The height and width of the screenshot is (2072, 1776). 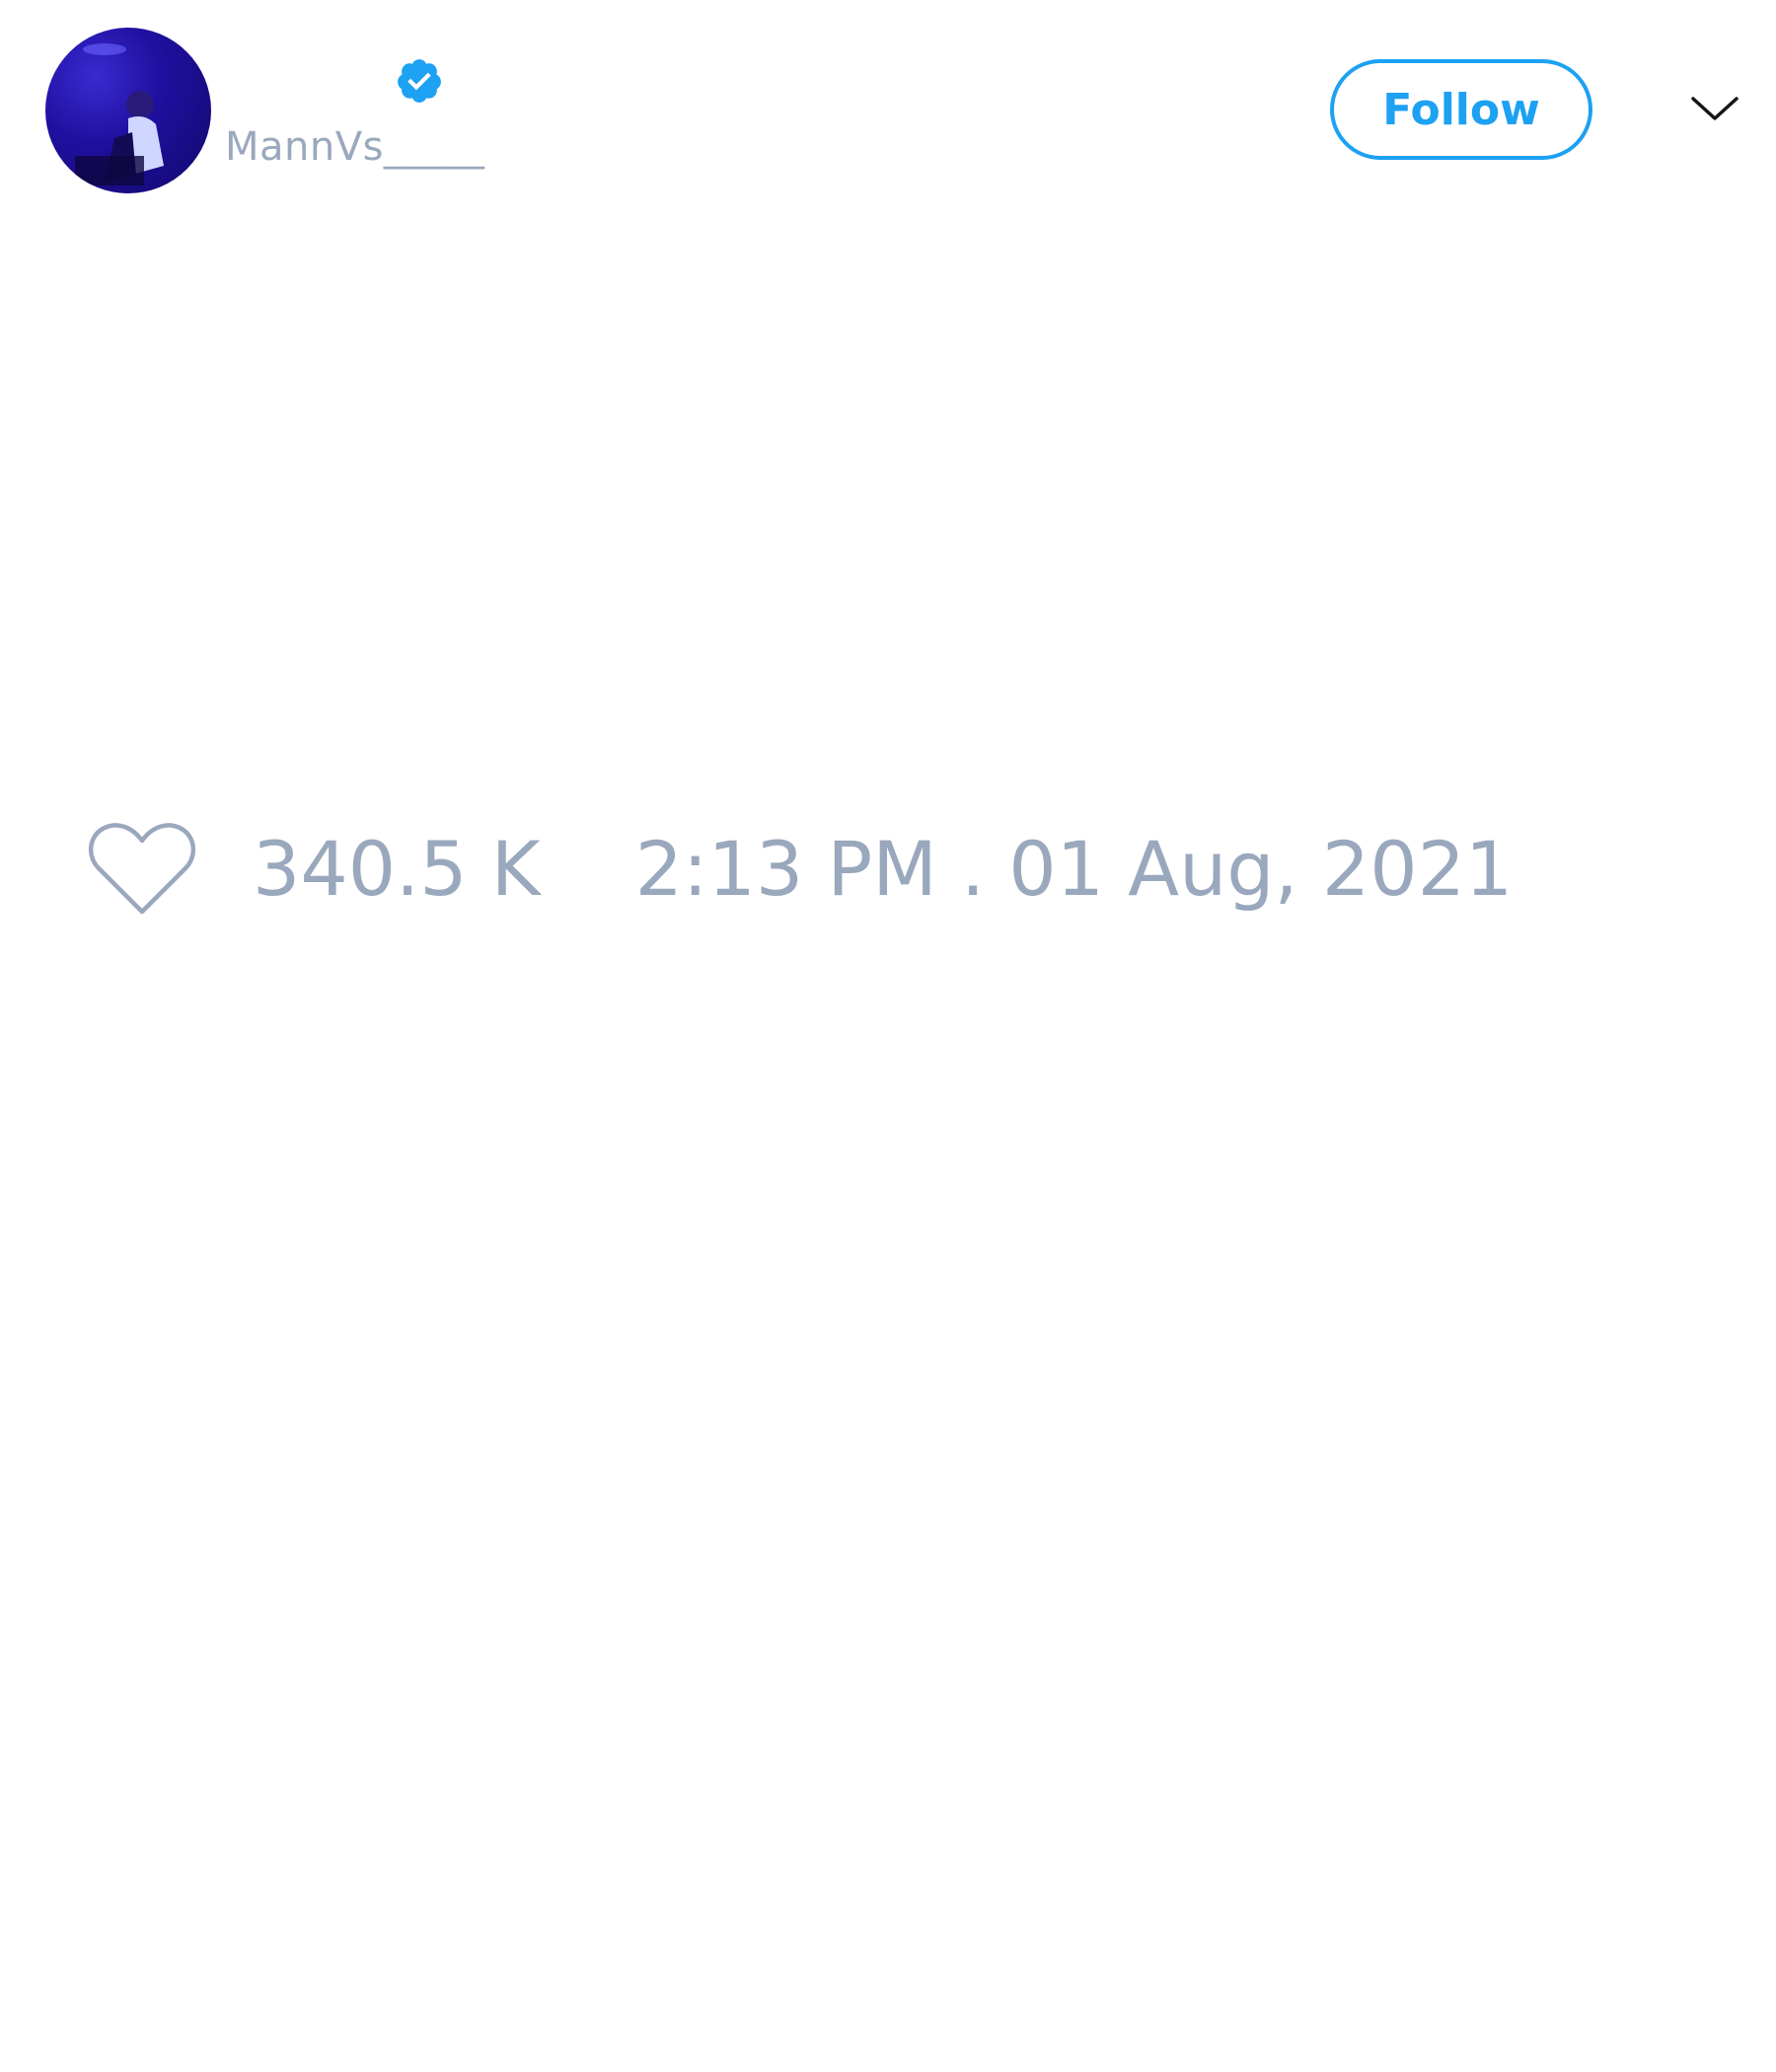 I want to click on tweet-meta-row: 340.5 K 2:13 PM . 01 Aug, 2021, so click(x=800, y=868).